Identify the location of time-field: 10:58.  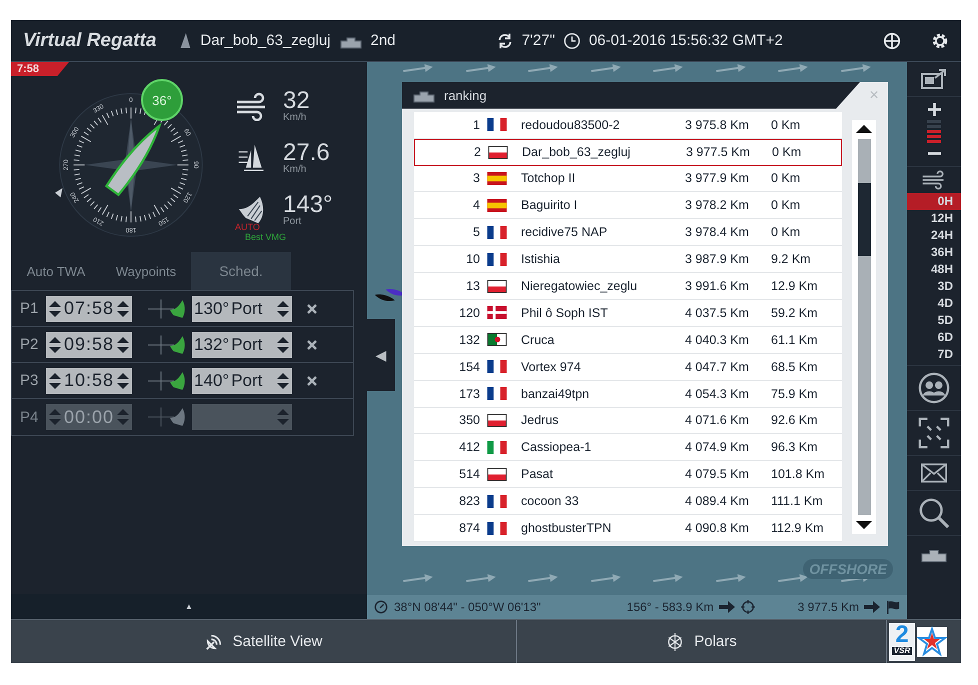
(89, 381).